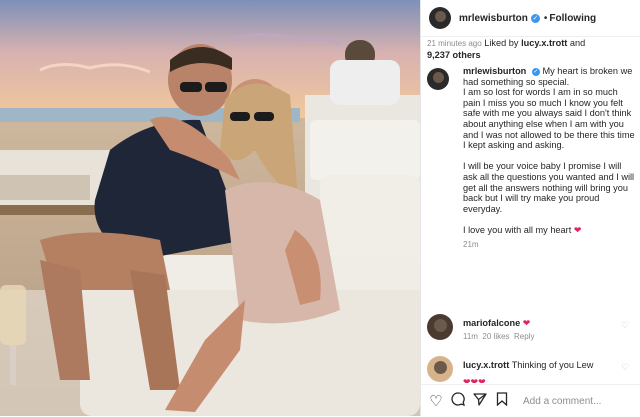 The height and width of the screenshot is (417, 640). I want to click on comment-icon, so click(458, 401).